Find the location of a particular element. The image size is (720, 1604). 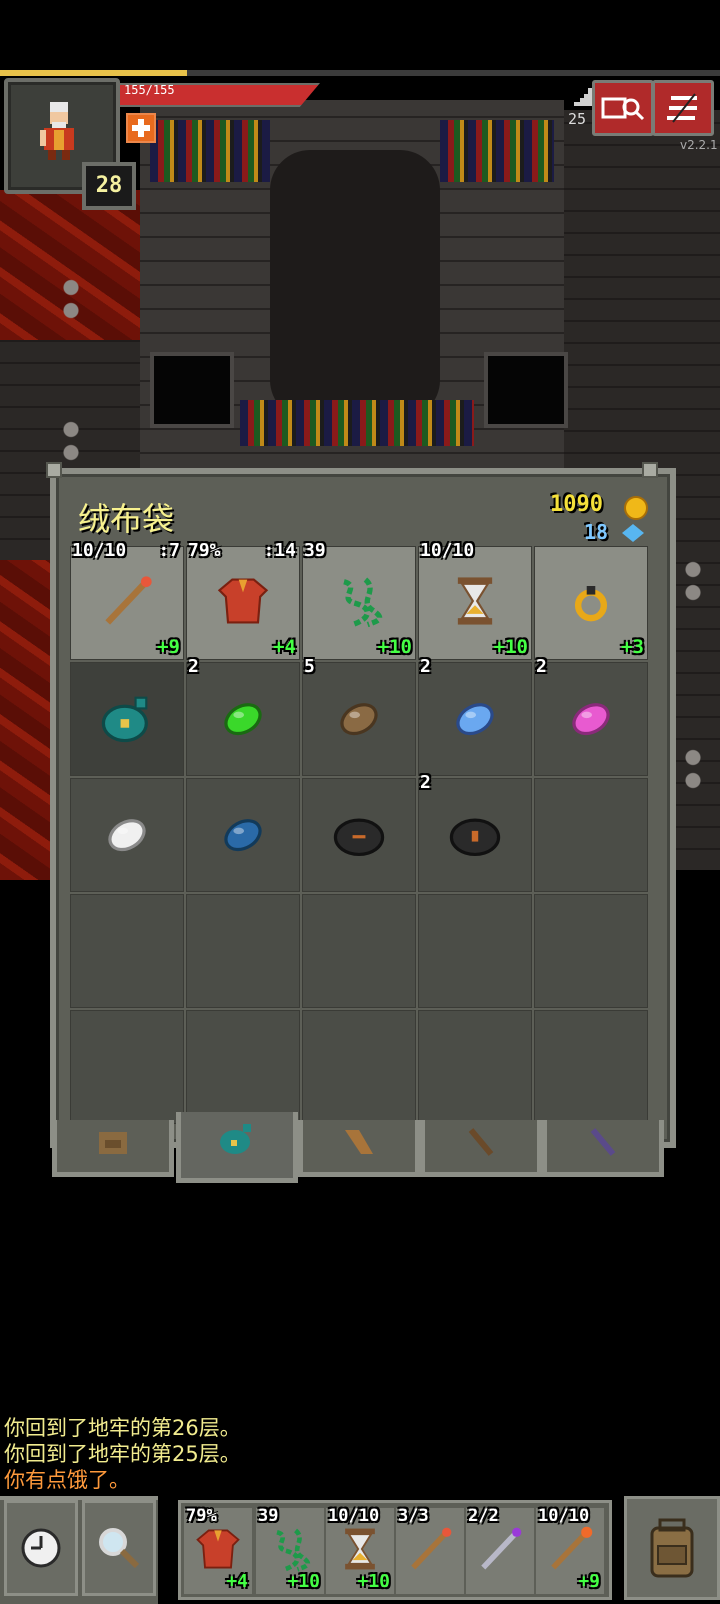

journal-button is located at coordinates (623, 108).